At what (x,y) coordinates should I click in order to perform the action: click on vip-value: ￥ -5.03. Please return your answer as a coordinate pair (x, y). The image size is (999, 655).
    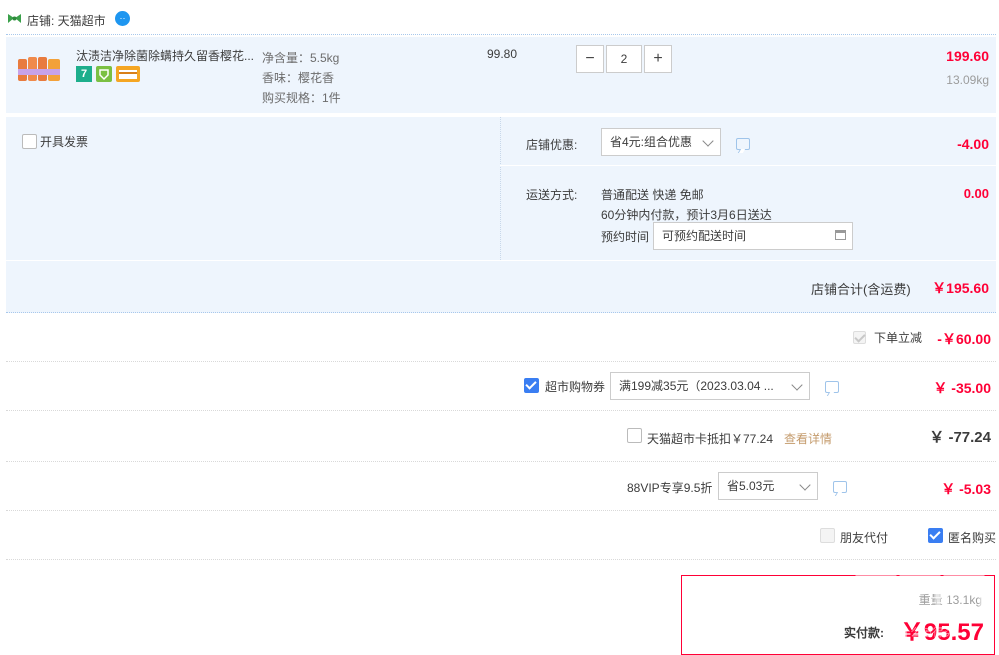
    Looking at the image, I should click on (966, 489).